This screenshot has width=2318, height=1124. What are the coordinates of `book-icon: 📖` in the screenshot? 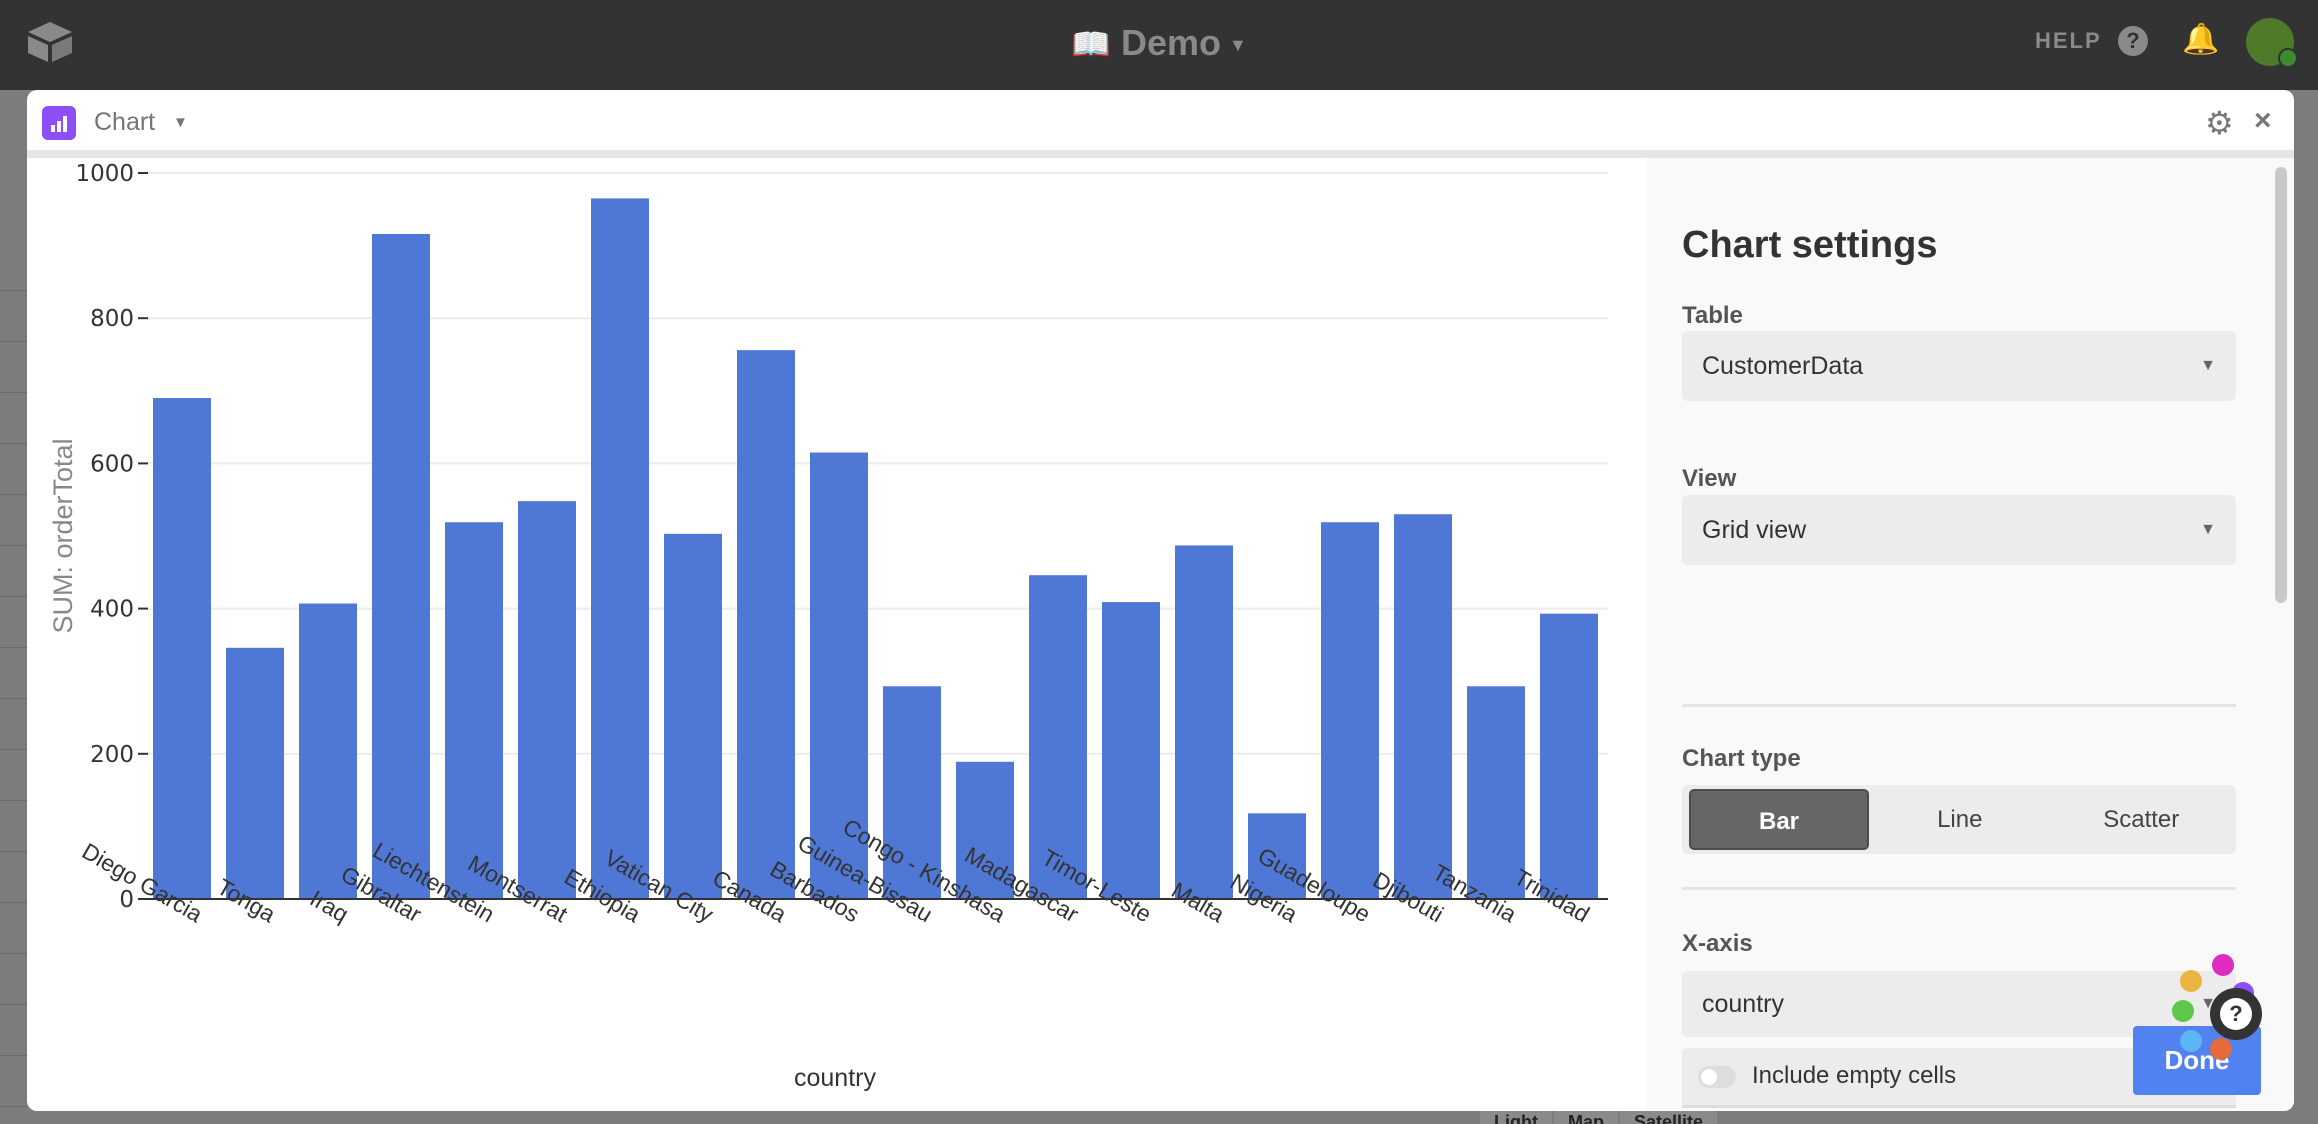 It's located at (1091, 44).